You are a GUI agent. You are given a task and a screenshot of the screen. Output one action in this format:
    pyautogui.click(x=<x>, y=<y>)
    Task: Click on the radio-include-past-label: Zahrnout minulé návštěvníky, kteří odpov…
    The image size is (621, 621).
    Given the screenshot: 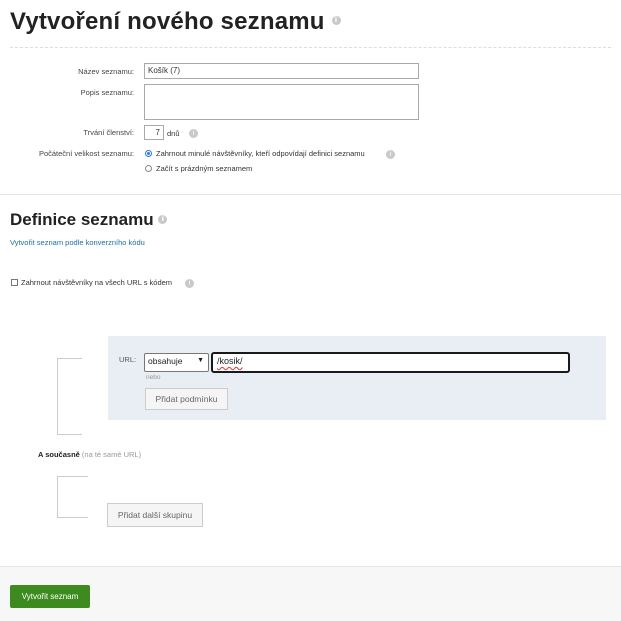 What is the action you would take?
    pyautogui.click(x=260, y=153)
    